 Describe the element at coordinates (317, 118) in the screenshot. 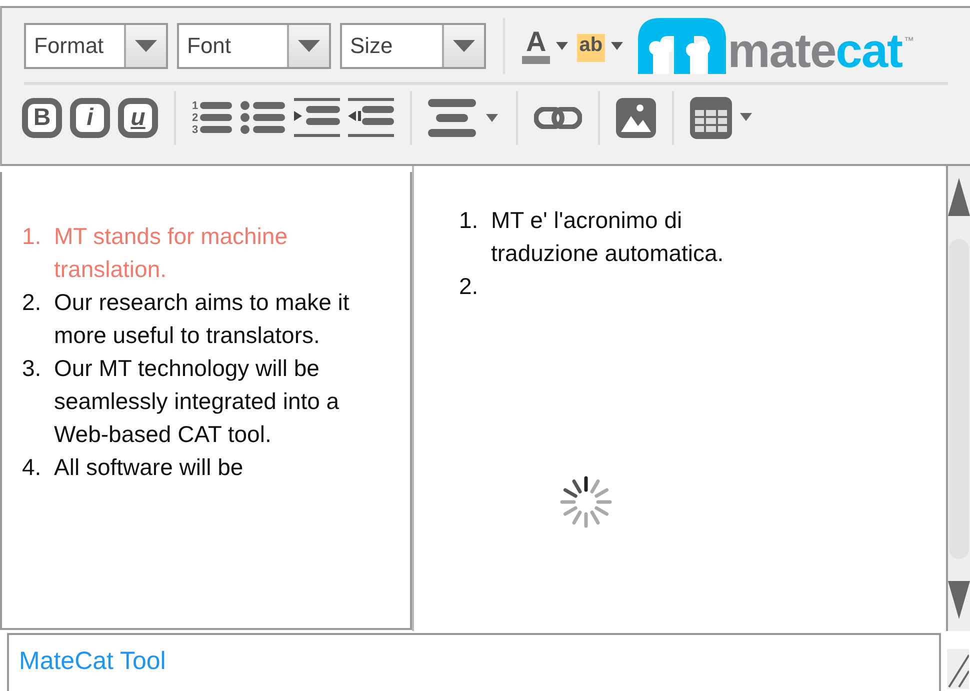

I see `indent-icon` at that location.